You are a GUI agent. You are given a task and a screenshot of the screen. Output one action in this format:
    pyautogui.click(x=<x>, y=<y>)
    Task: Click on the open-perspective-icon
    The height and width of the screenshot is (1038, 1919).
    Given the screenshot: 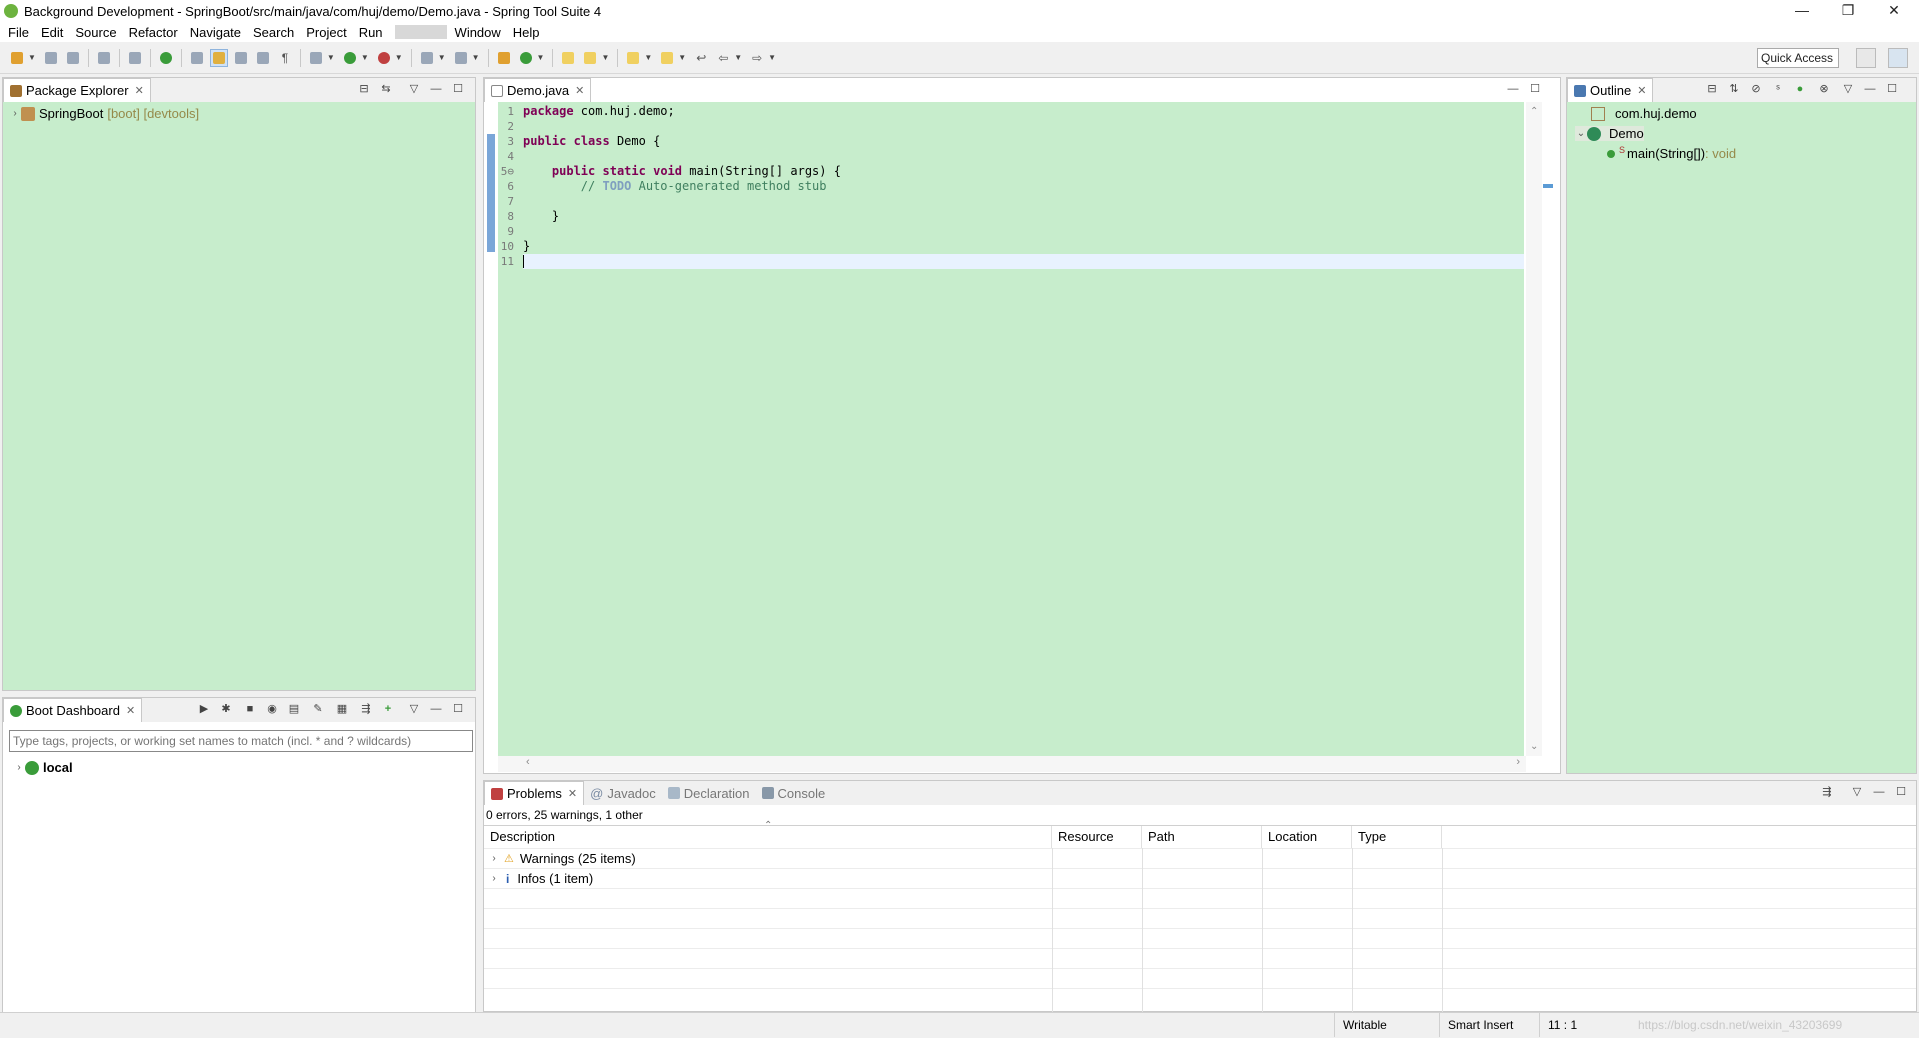 What is the action you would take?
    pyautogui.click(x=1866, y=58)
    